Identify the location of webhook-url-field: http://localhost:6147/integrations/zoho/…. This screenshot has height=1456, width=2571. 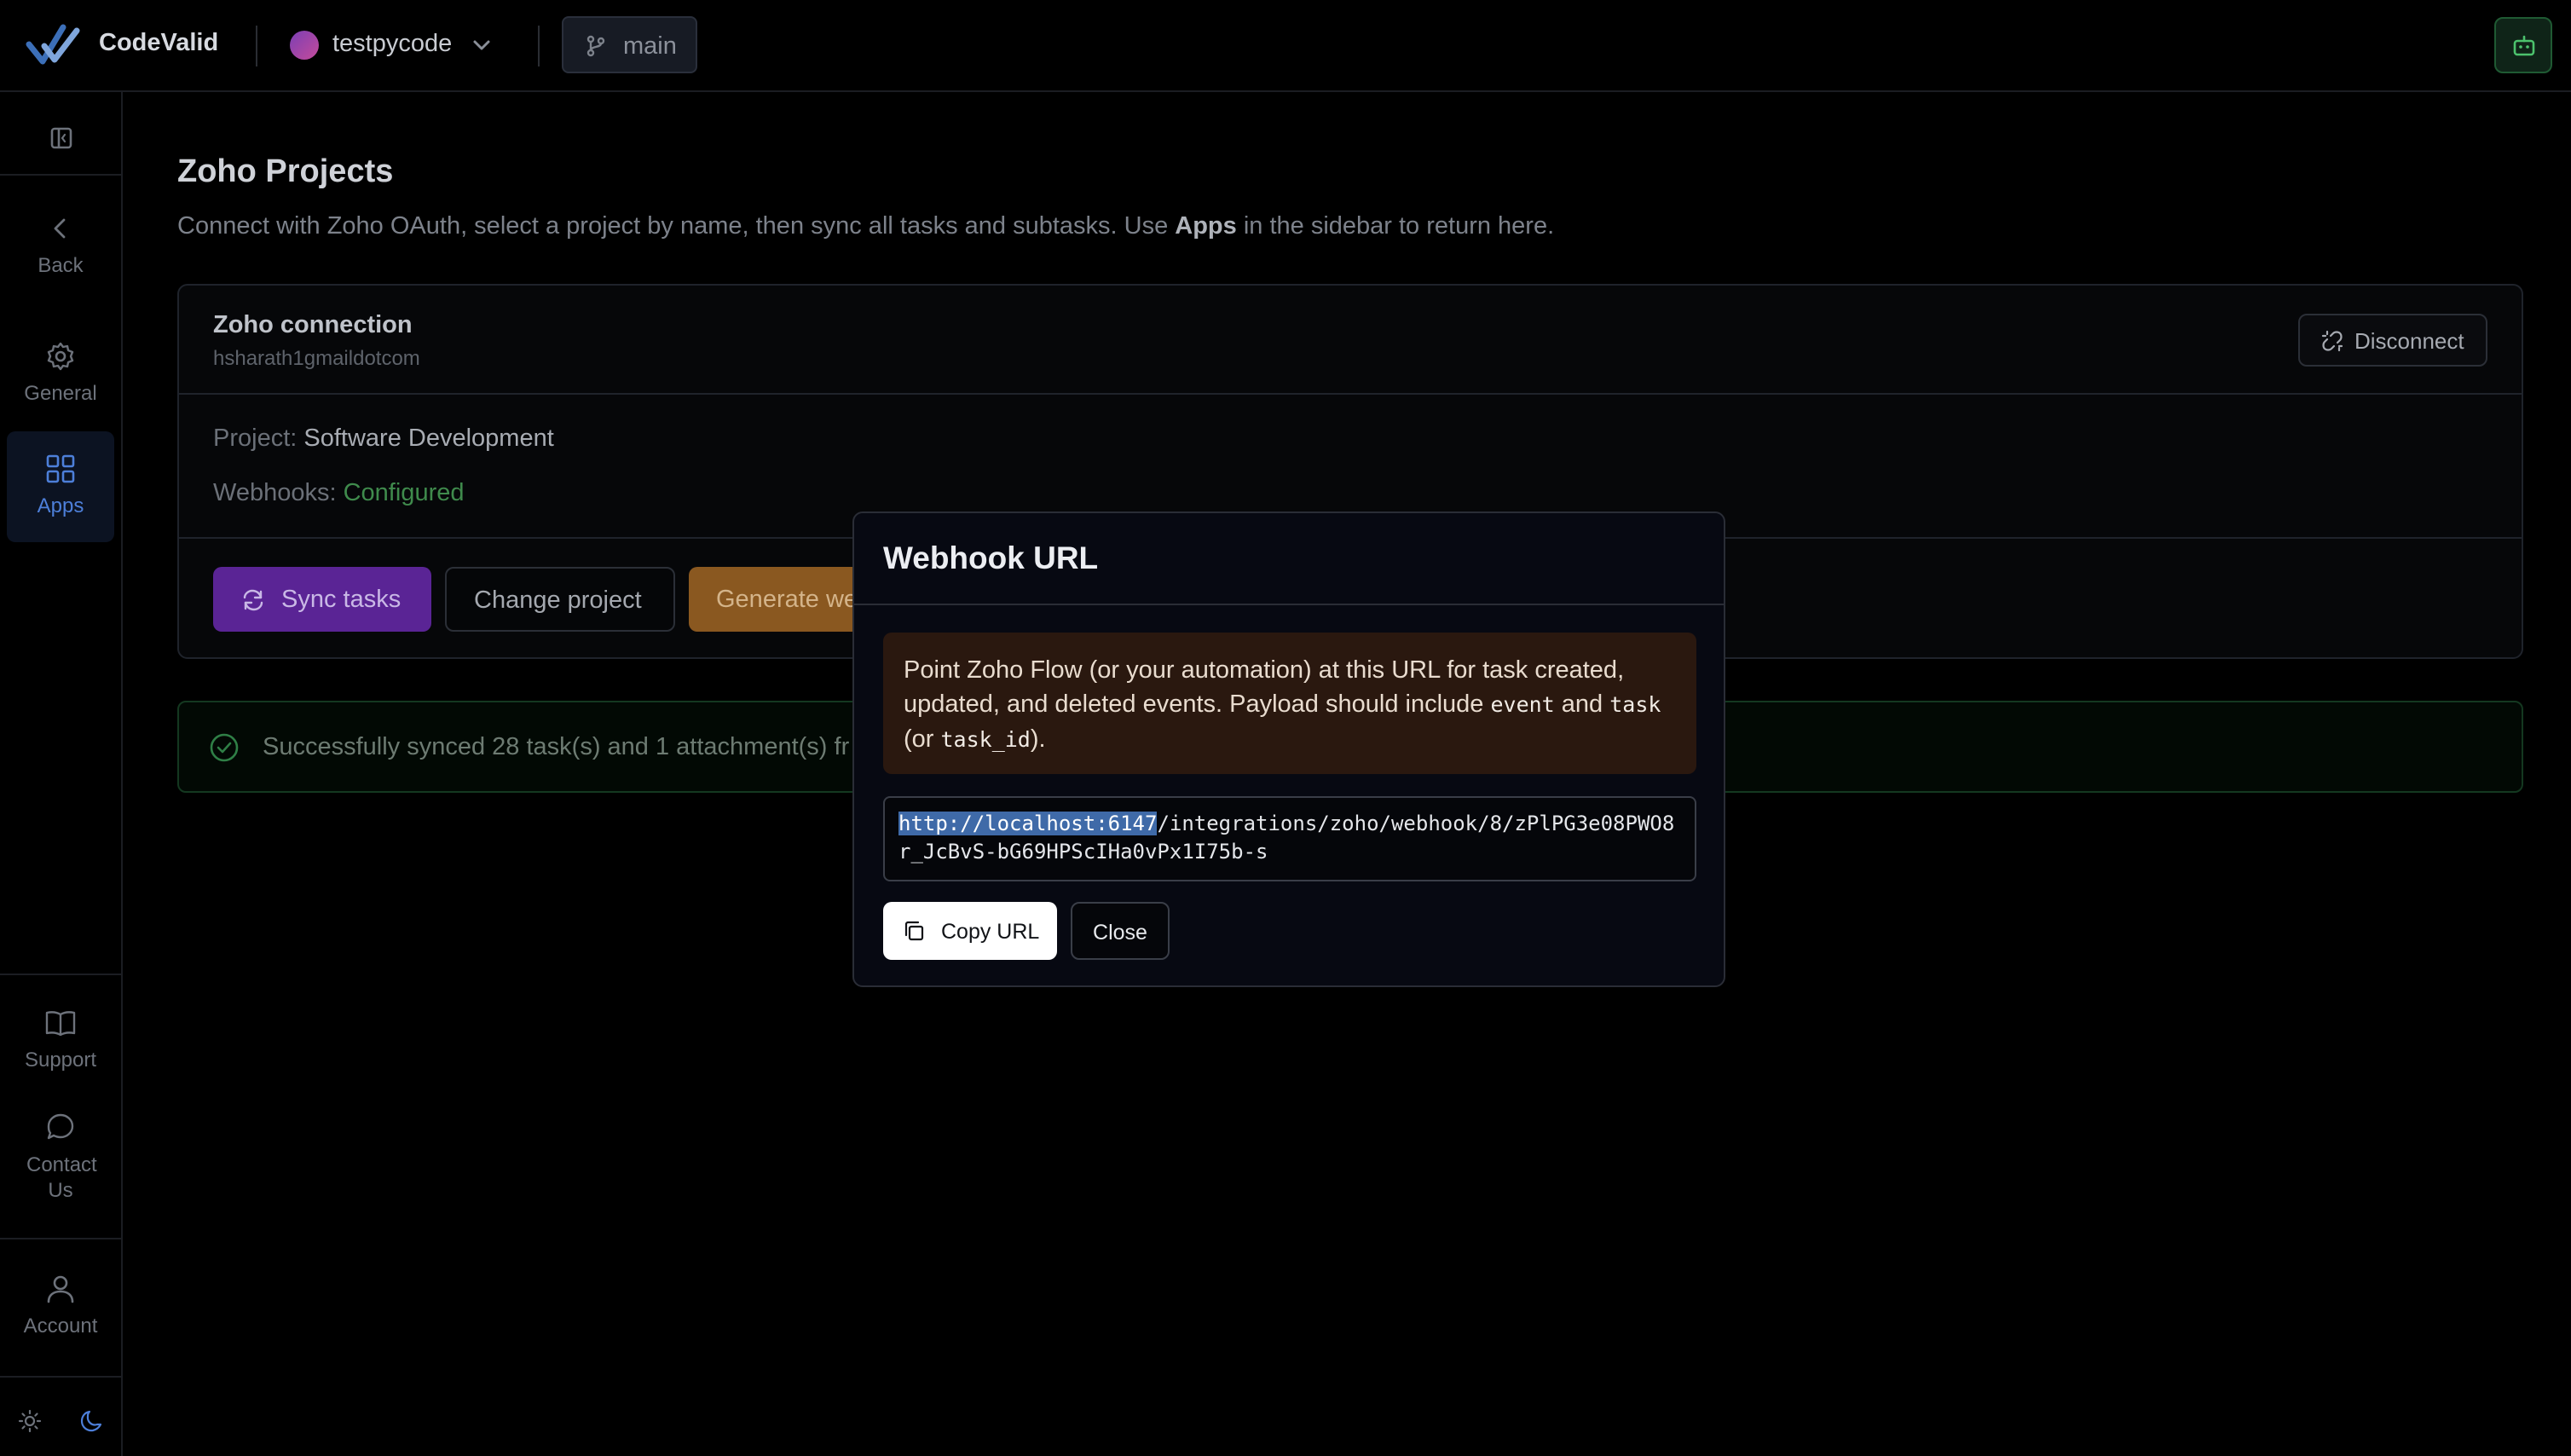
(1289, 838).